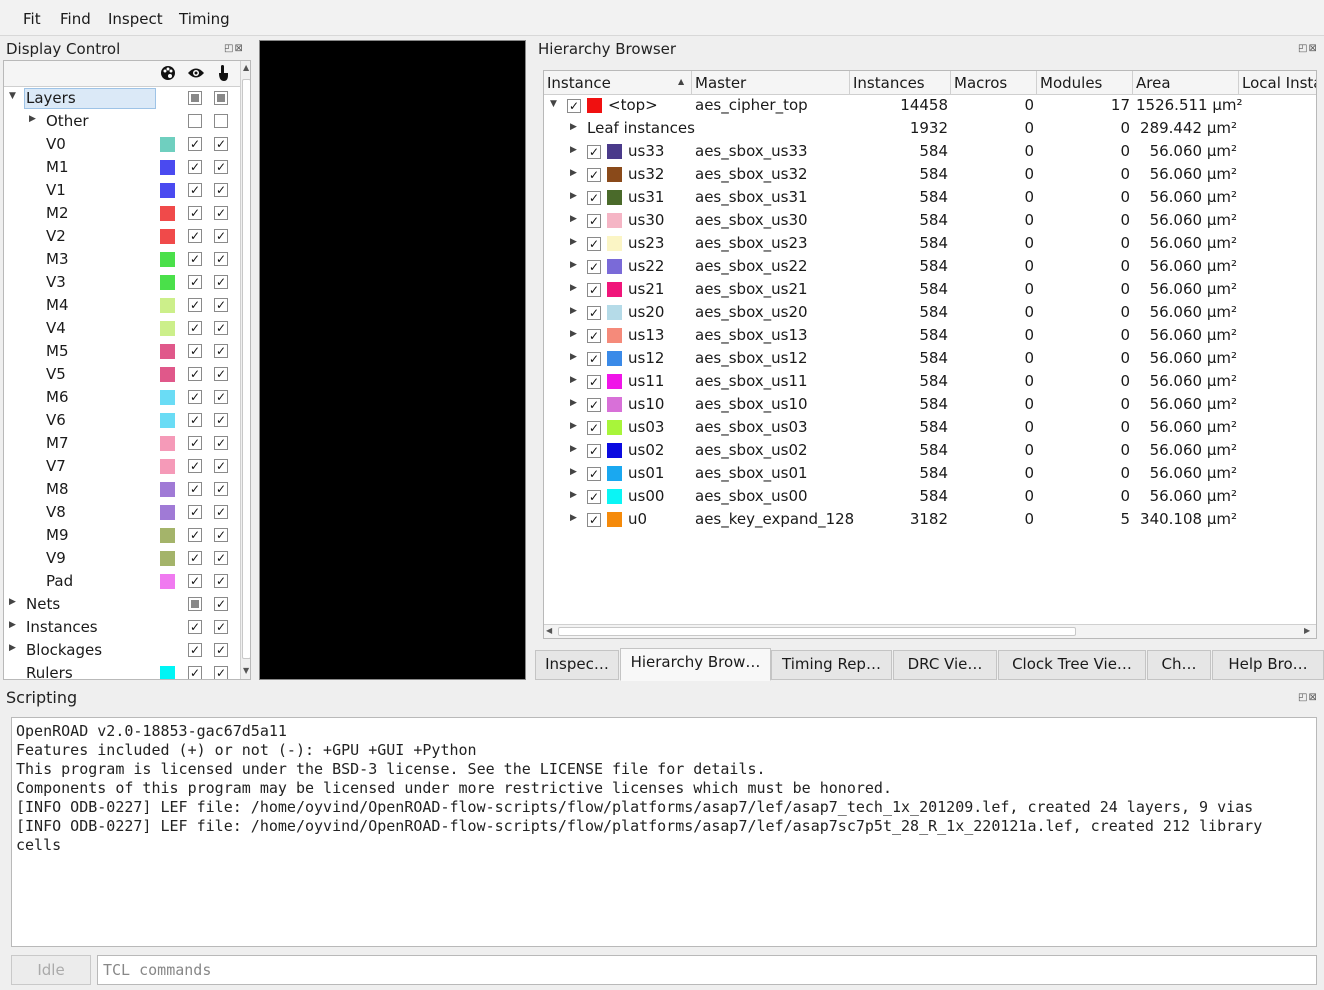 This screenshot has width=1324, height=990. What do you see at coordinates (122, 374) in the screenshot?
I see `layer-row-v5: V5 ✓ ✓` at bounding box center [122, 374].